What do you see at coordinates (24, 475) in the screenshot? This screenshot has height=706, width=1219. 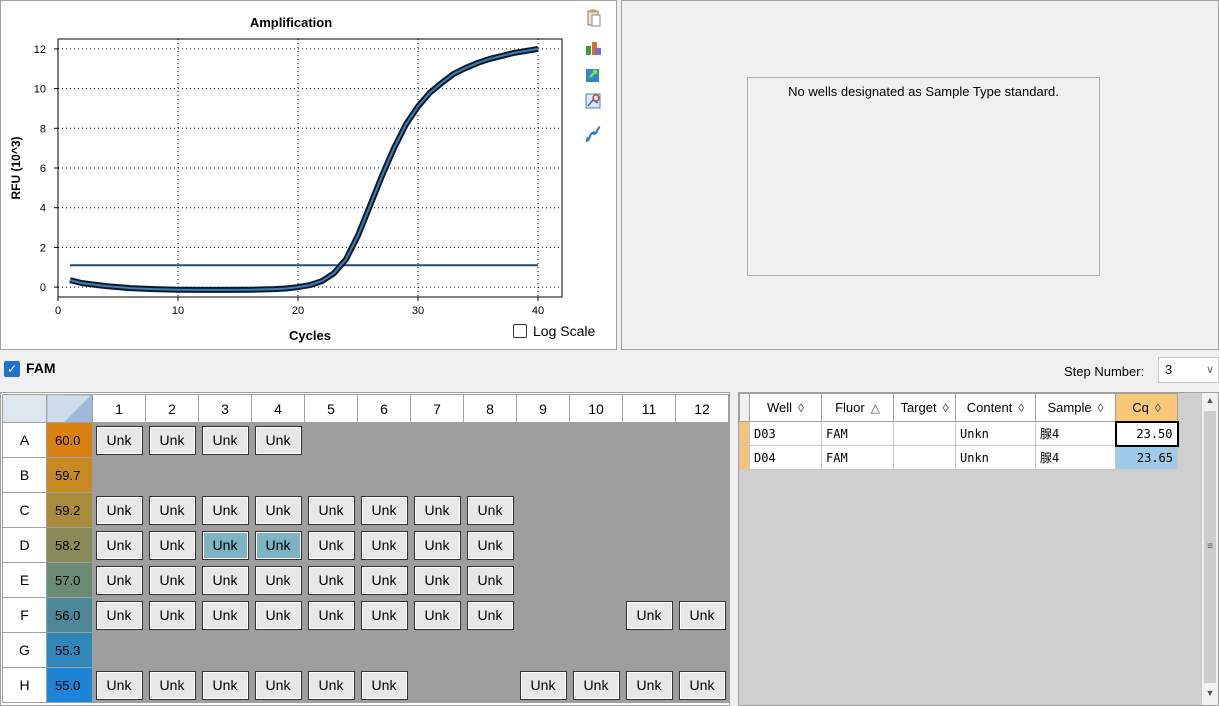 I see `plate-row-header: B` at bounding box center [24, 475].